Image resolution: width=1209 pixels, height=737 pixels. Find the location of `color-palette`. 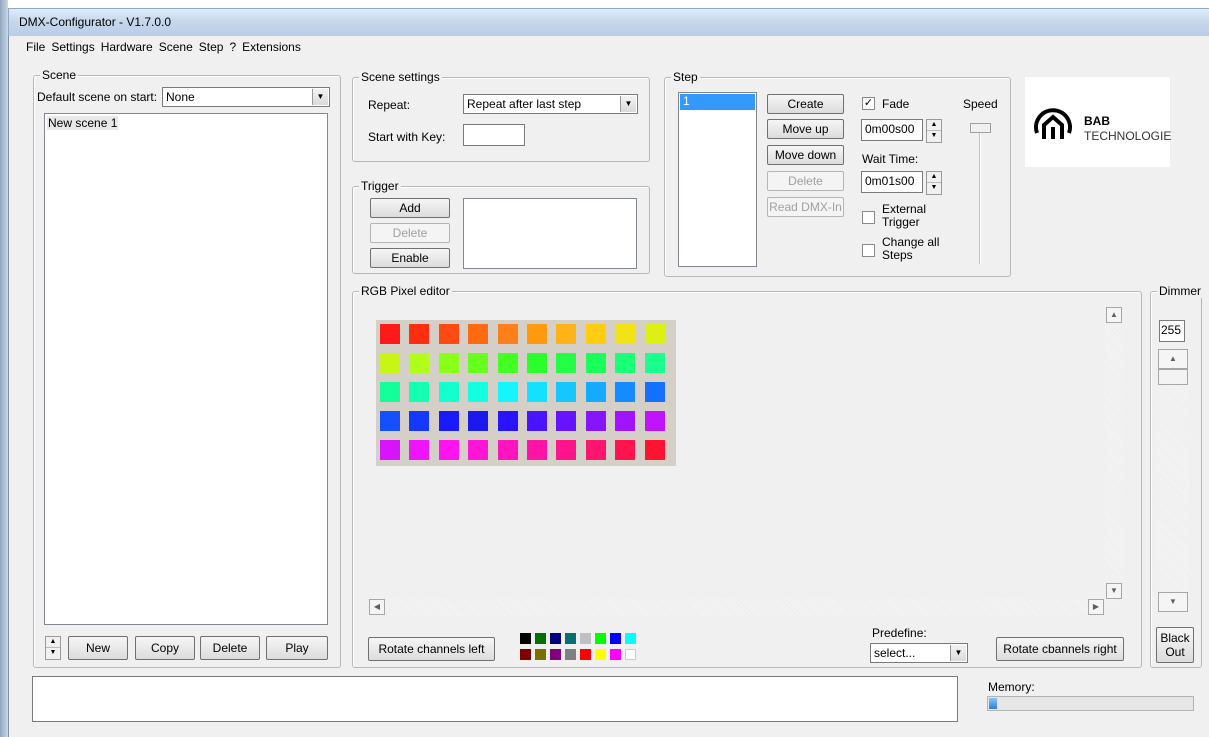

color-palette is located at coordinates (580, 648).